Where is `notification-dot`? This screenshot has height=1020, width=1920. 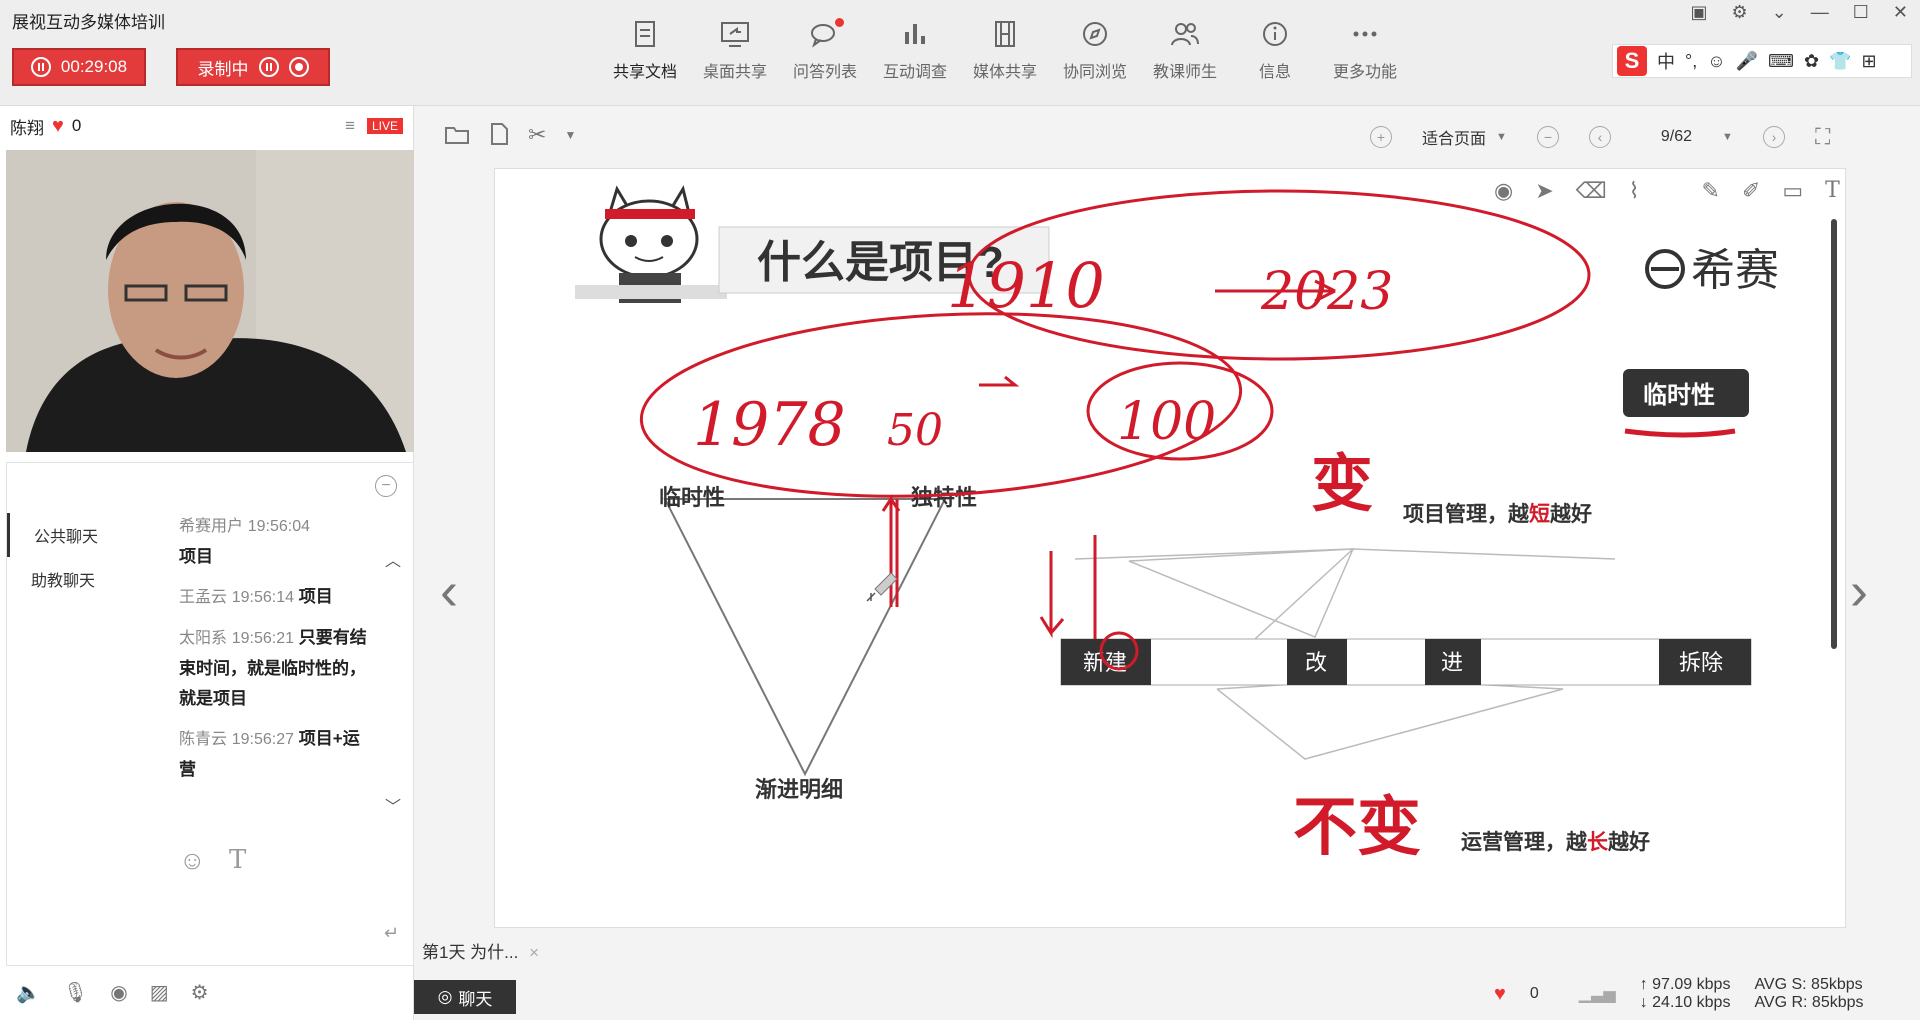
notification-dot is located at coordinates (839, 22).